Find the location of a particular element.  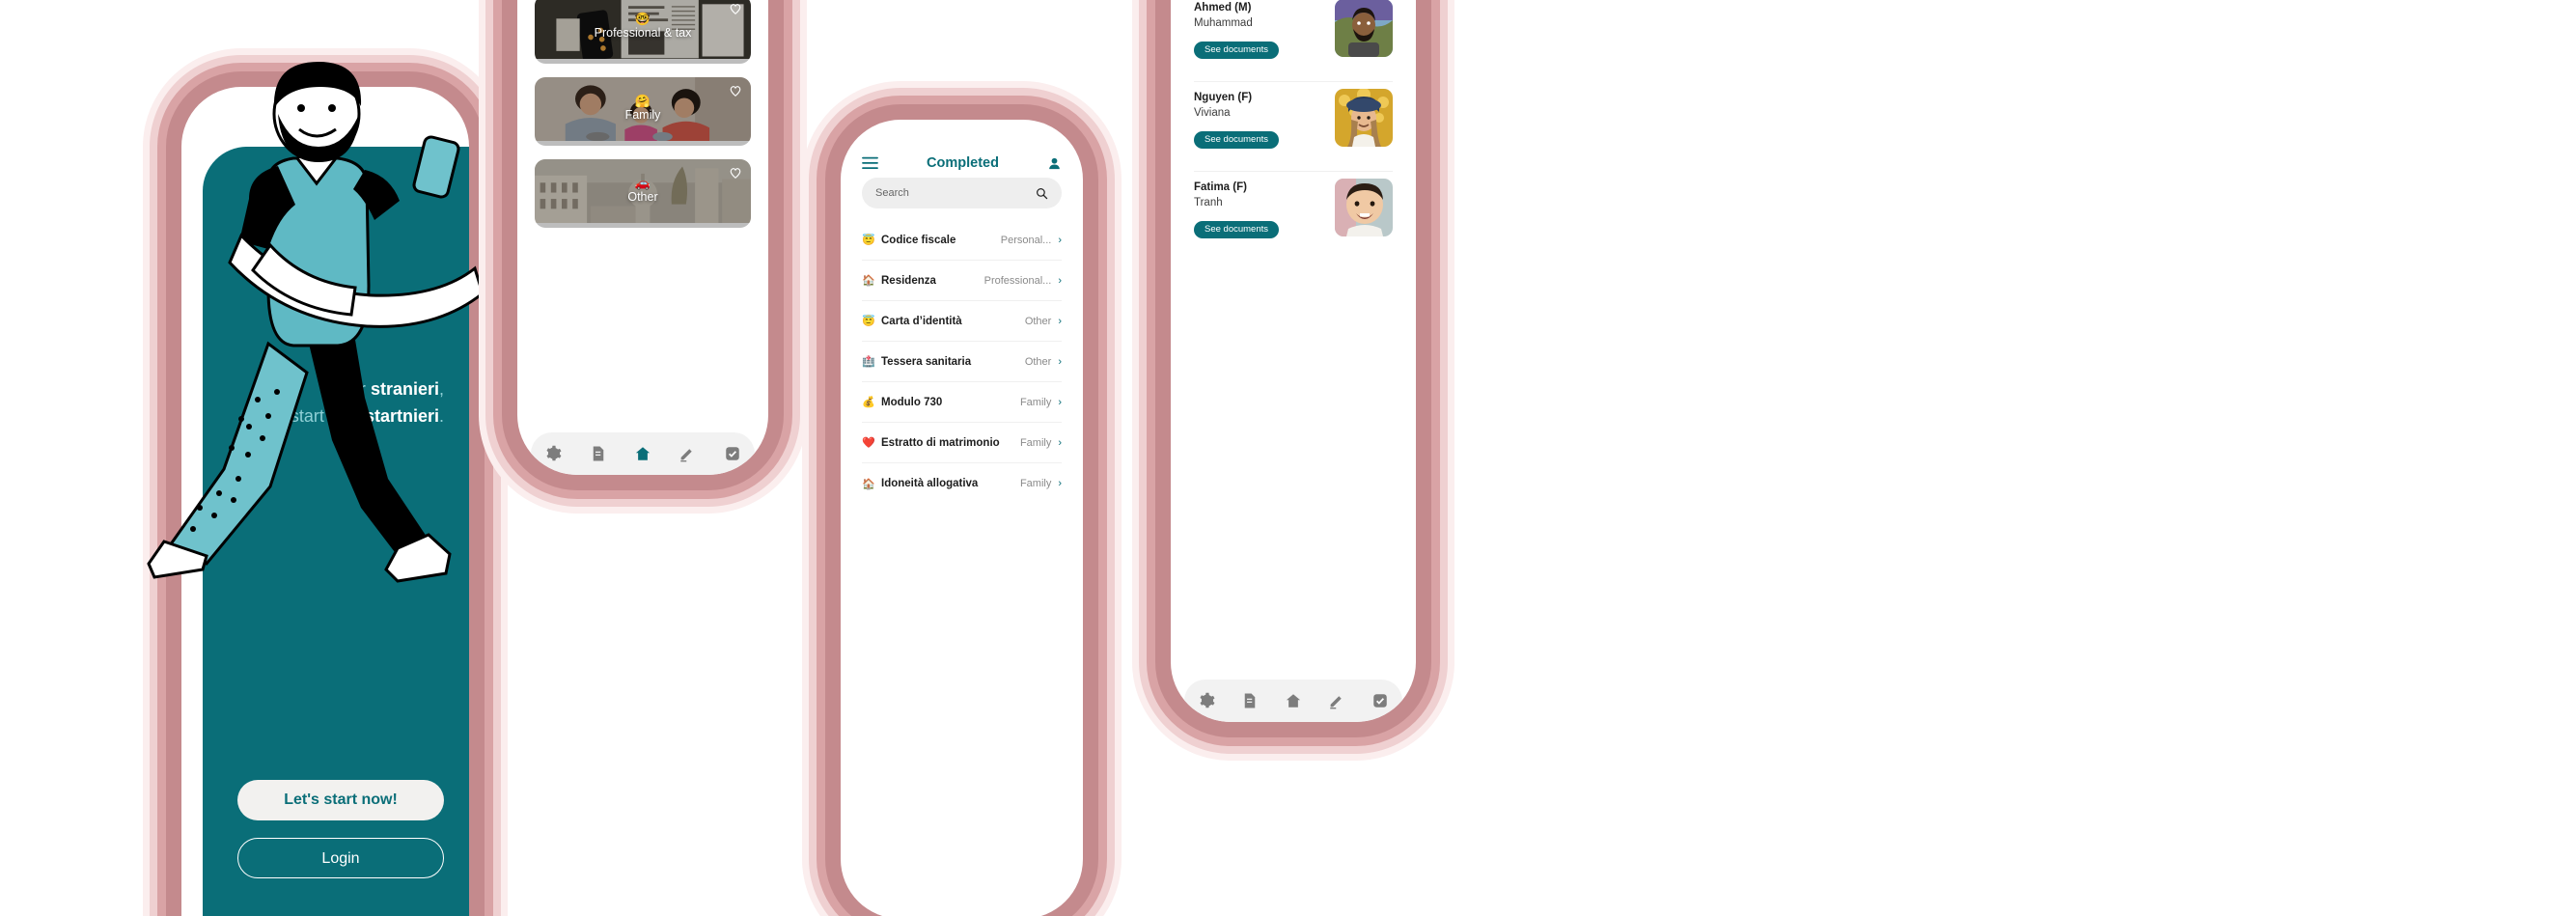

category-card-other: 🚗 Other is located at coordinates (643, 193).